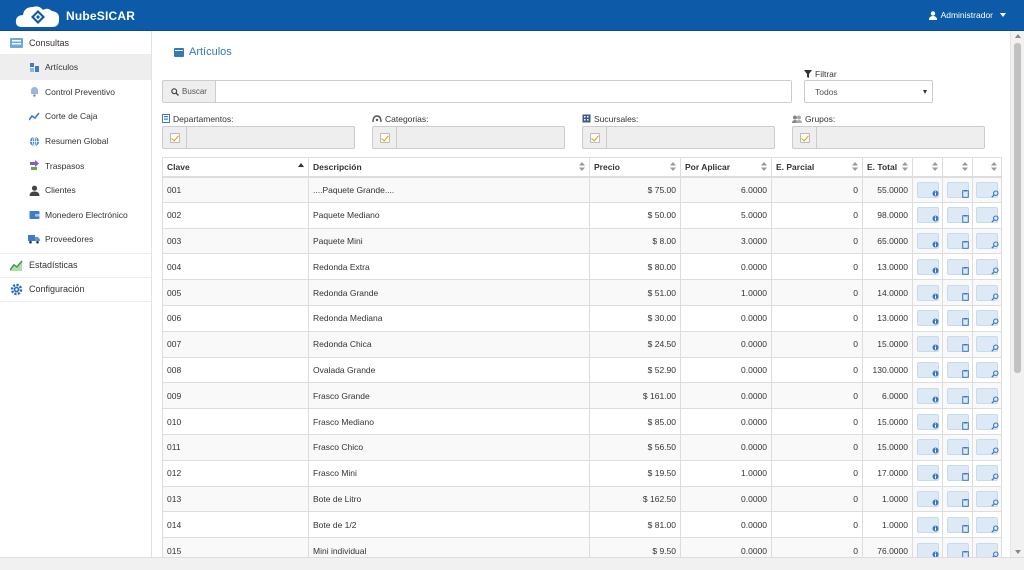  What do you see at coordinates (817, 167) in the screenshot?
I see `column-header-e-parcial: E. Parcial` at bounding box center [817, 167].